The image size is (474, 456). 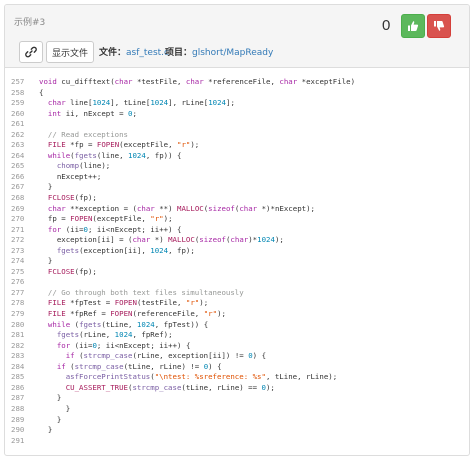 What do you see at coordinates (18, 145) in the screenshot?
I see `line-number: 263` at bounding box center [18, 145].